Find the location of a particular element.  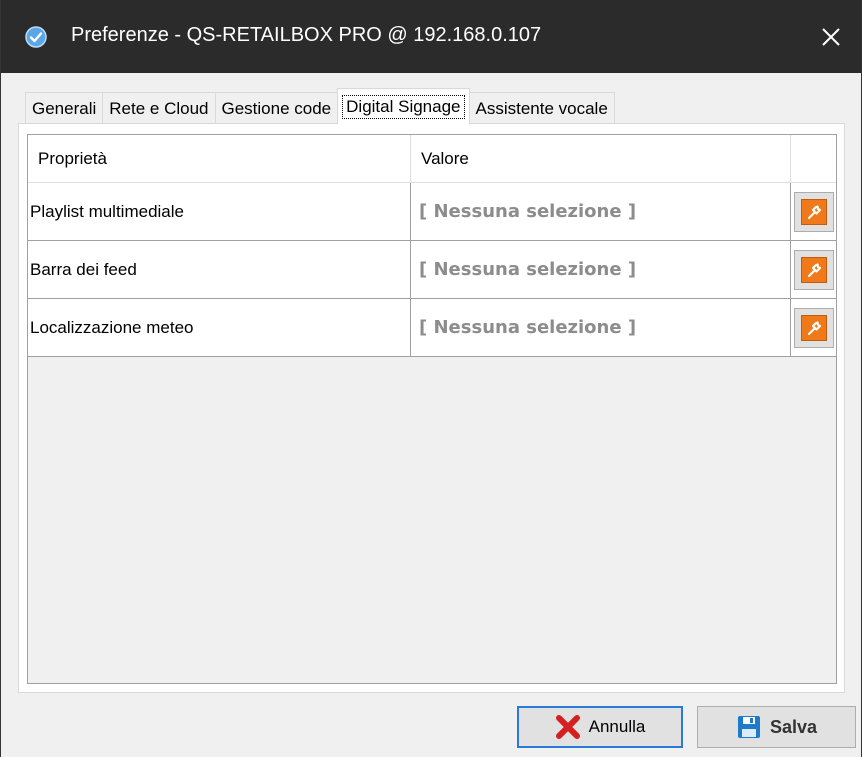

cancel-button: Annulla is located at coordinates (600, 727).